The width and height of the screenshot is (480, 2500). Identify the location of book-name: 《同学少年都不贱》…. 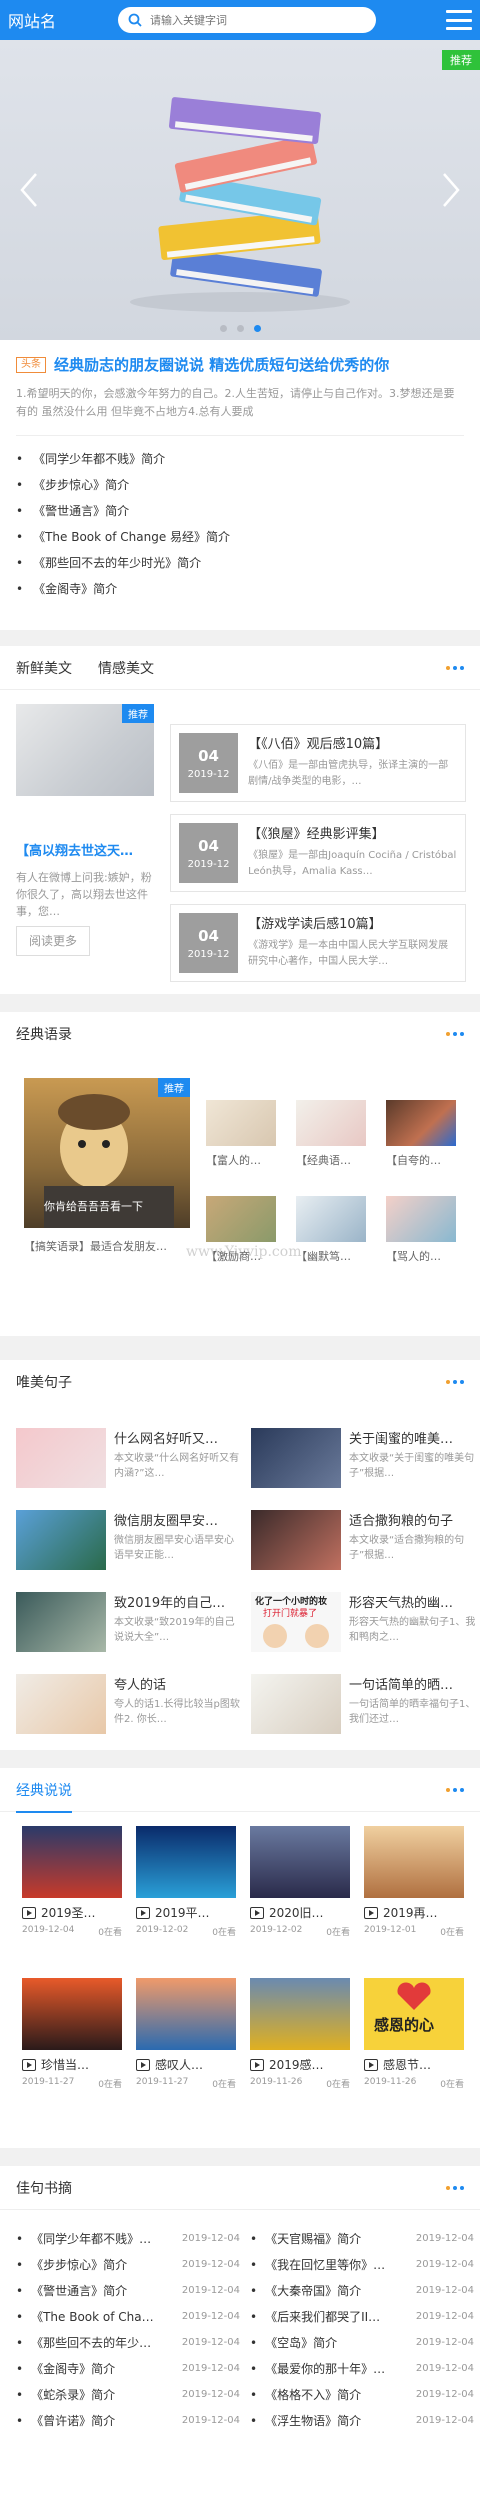
(91, 2239).